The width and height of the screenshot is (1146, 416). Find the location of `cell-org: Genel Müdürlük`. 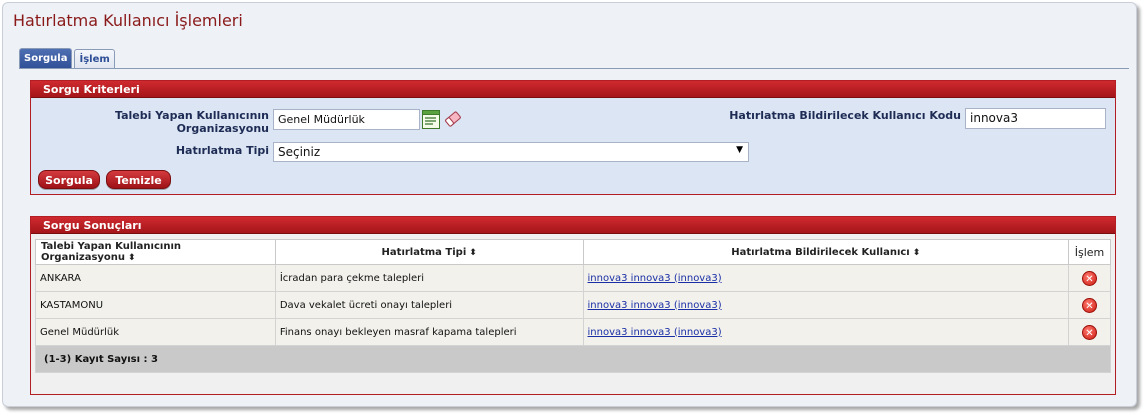

cell-org: Genel Müdürlük is located at coordinates (155, 332).